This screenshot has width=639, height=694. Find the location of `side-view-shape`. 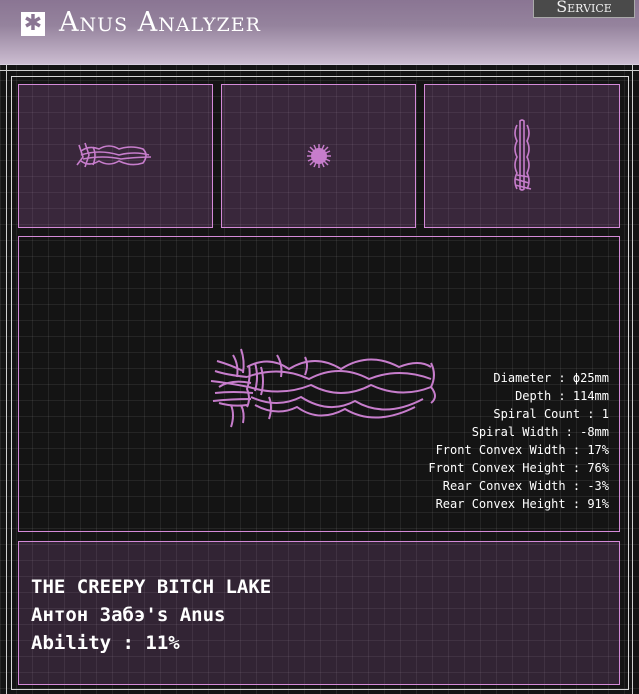

side-view-shape is located at coordinates (114, 155).